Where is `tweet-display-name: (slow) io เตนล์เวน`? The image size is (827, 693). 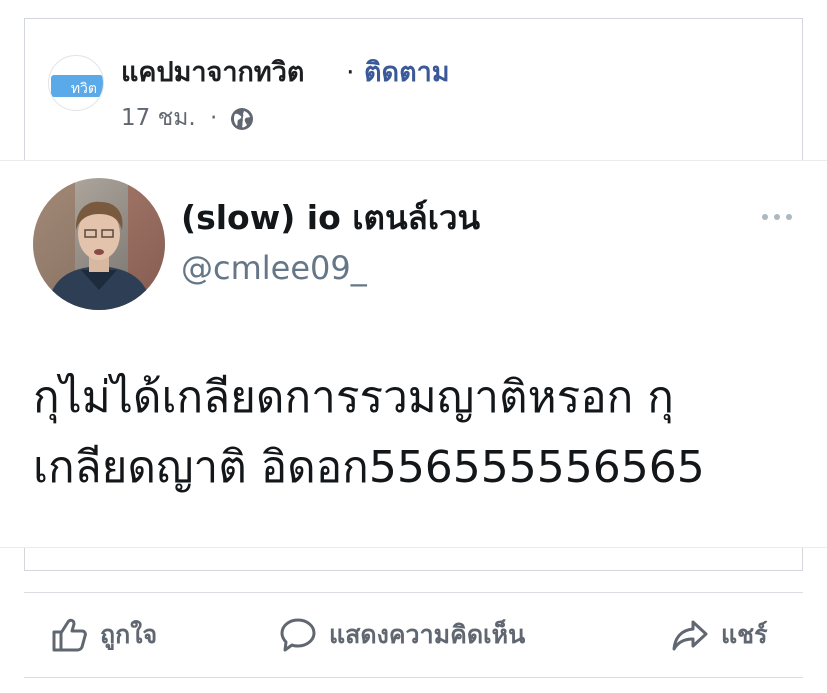 tweet-display-name: (slow) io เตนล์เวน is located at coordinates (330, 218).